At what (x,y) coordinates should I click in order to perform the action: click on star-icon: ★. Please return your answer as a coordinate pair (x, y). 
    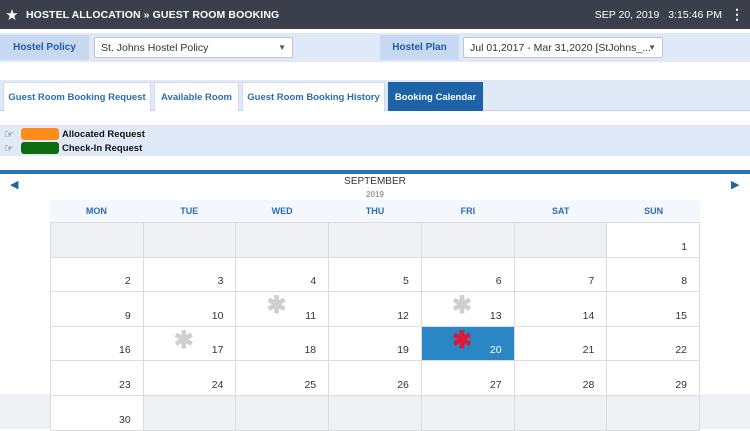
    Looking at the image, I should click on (12, 15).